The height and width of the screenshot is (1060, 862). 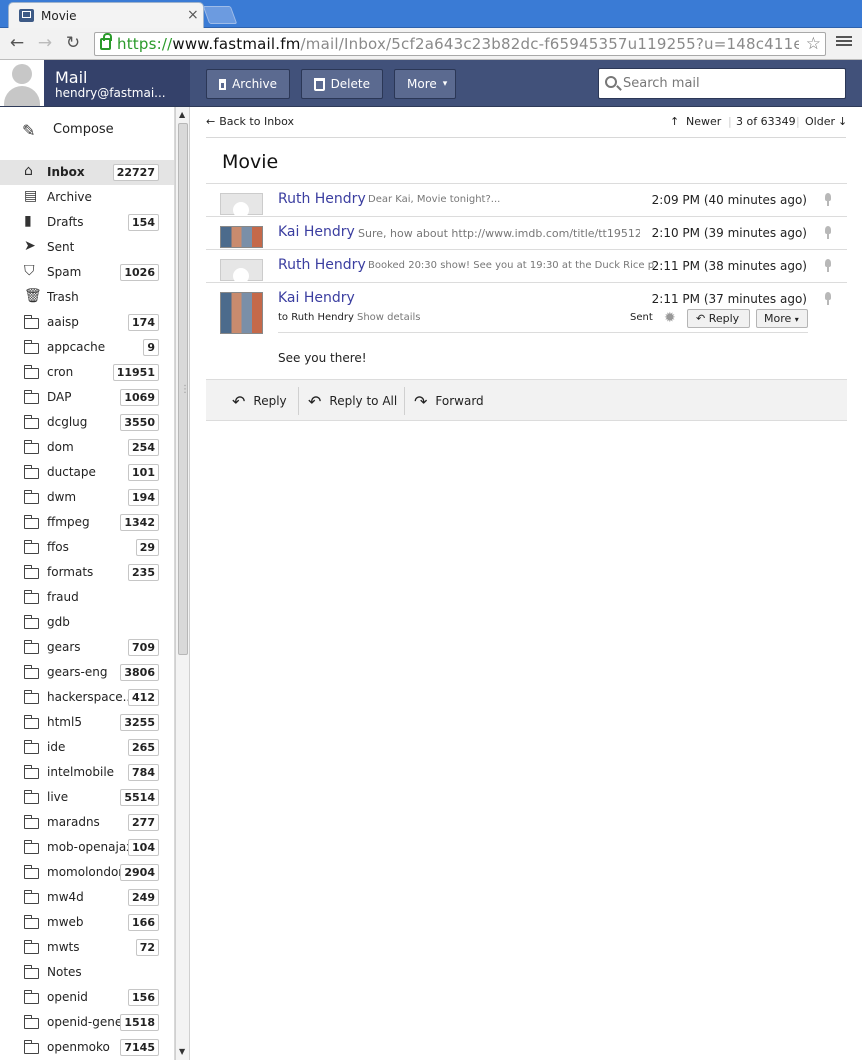 I want to click on search-box: Search mail, so click(x=722, y=83).